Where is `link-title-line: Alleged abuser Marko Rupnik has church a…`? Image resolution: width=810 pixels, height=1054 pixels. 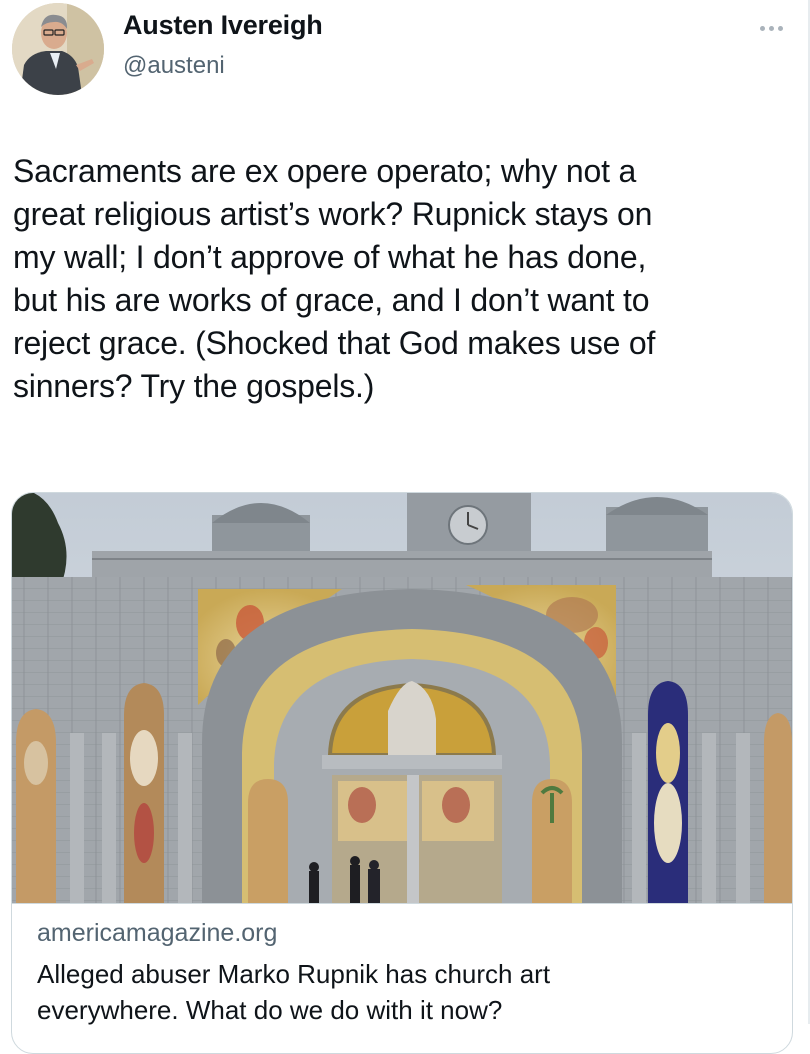 link-title-line: Alleged abuser Marko Rupnik has church a… is located at coordinates (294, 974).